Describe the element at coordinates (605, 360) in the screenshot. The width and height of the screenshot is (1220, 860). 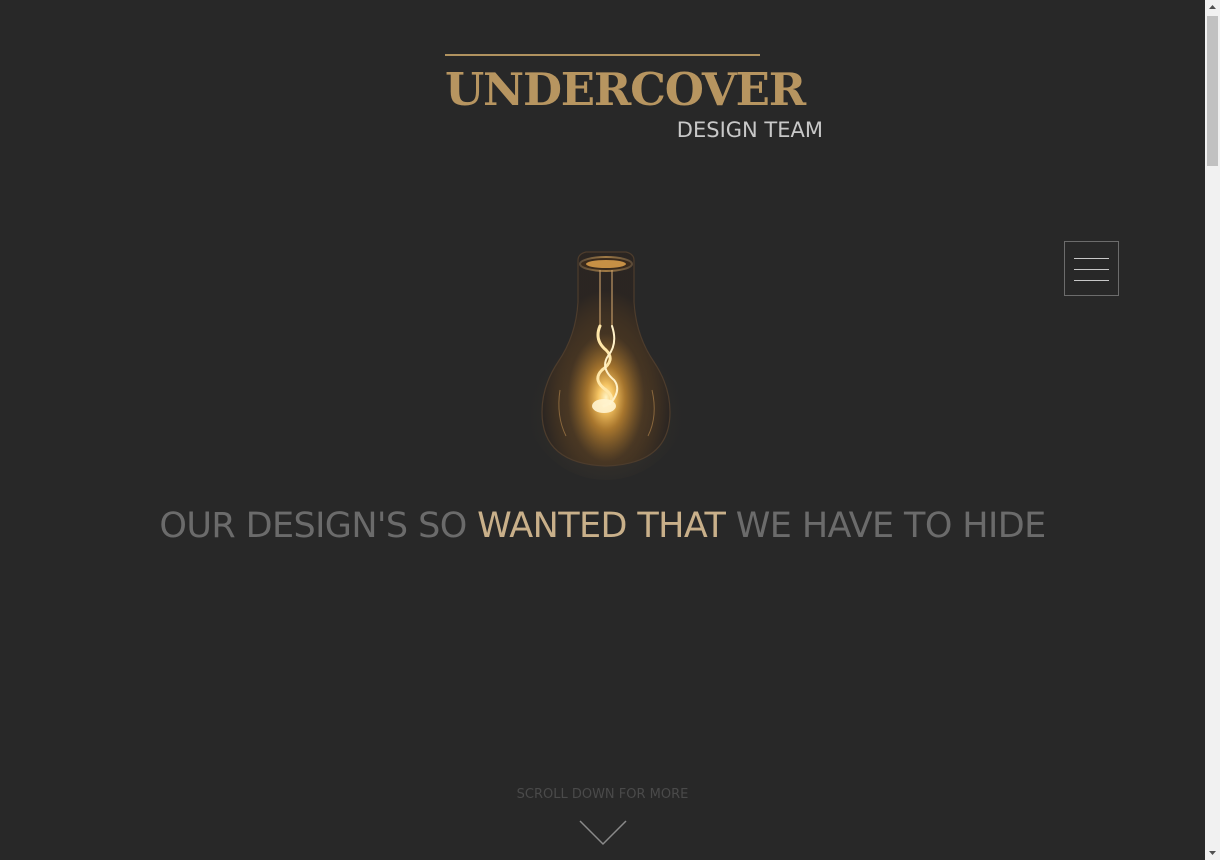
I see `light-bulb-image` at that location.